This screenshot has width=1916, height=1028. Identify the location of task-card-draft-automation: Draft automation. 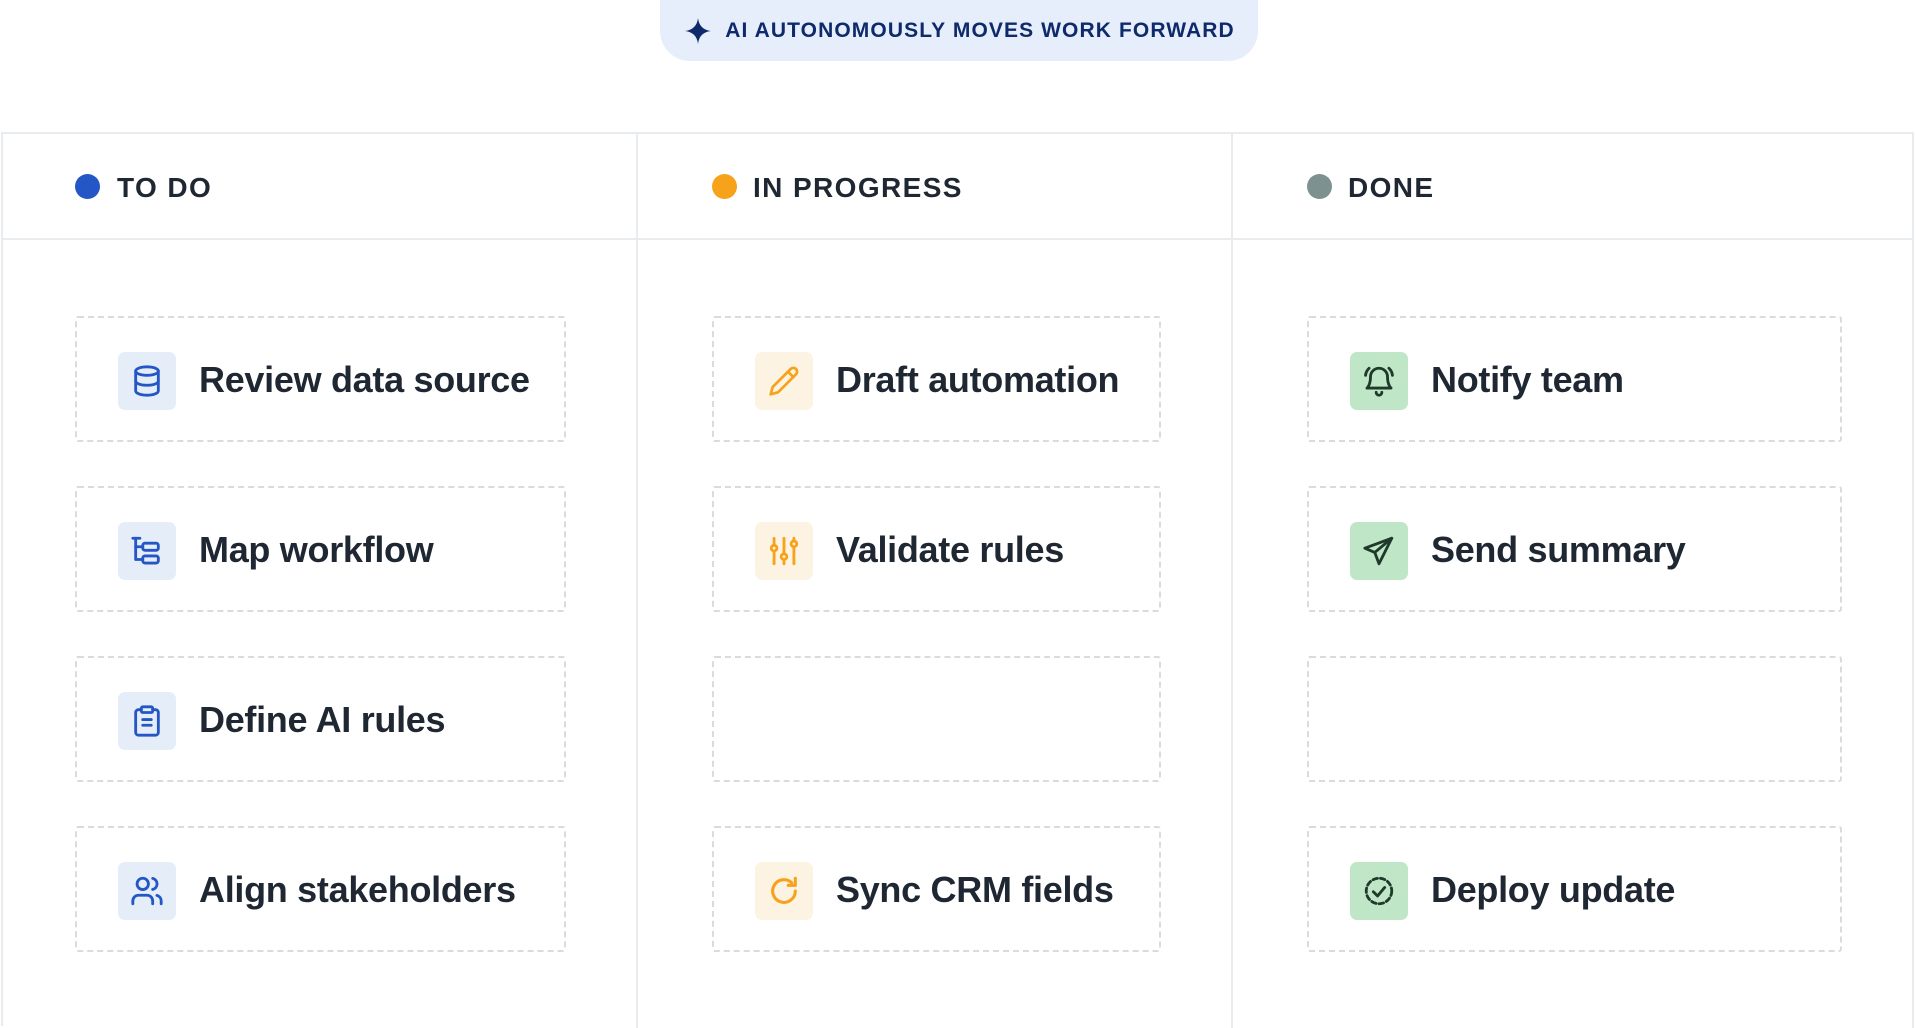
(936, 379).